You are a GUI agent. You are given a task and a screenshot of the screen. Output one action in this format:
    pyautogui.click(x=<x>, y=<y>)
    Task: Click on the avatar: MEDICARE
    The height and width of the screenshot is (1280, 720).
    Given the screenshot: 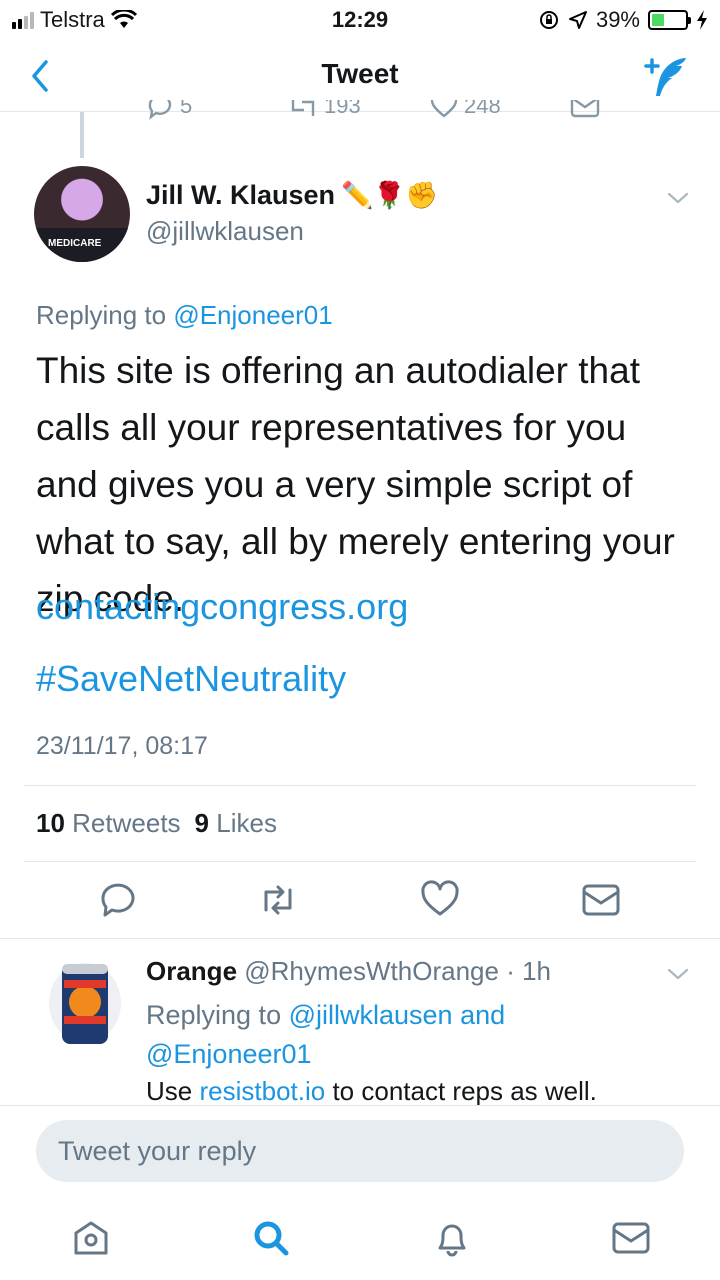 What is the action you would take?
    pyautogui.click(x=82, y=214)
    